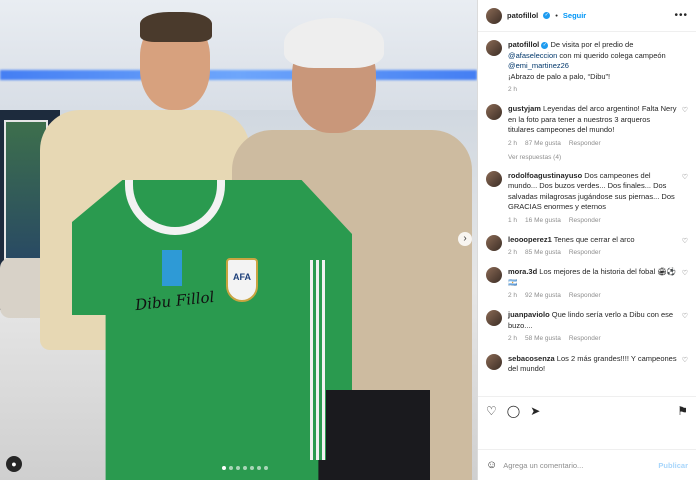 The image size is (696, 480). What do you see at coordinates (318, 360) in the screenshot?
I see `jersey-sleeve-stripes` at bounding box center [318, 360].